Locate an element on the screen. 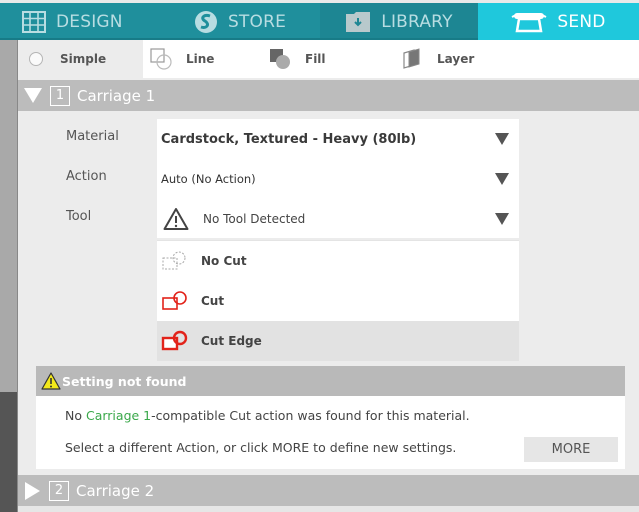  action-value: Auto (No Action) is located at coordinates (208, 179).